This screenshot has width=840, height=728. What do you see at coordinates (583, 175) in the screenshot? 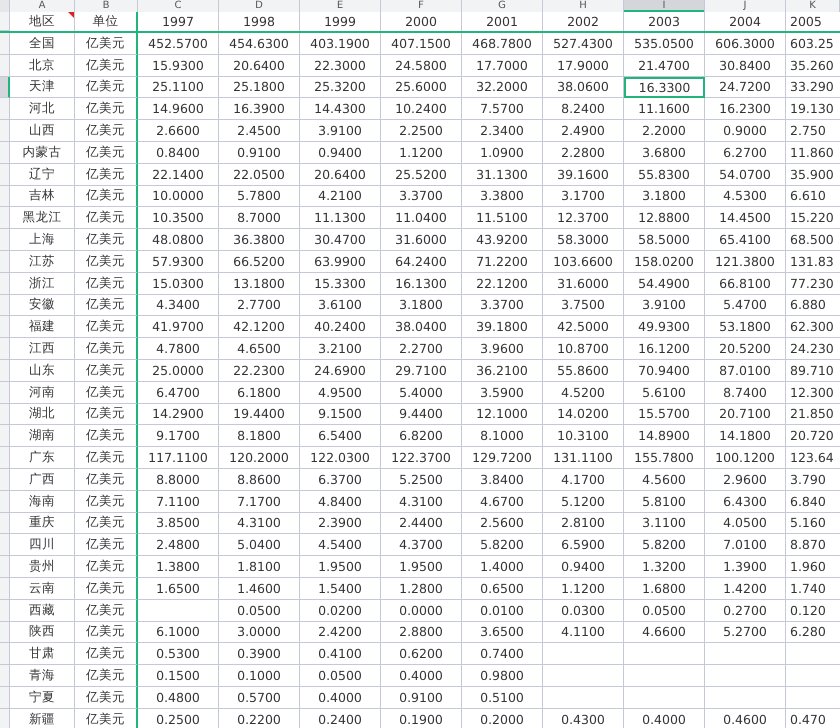
I see `table-cell: 39.1600` at bounding box center [583, 175].